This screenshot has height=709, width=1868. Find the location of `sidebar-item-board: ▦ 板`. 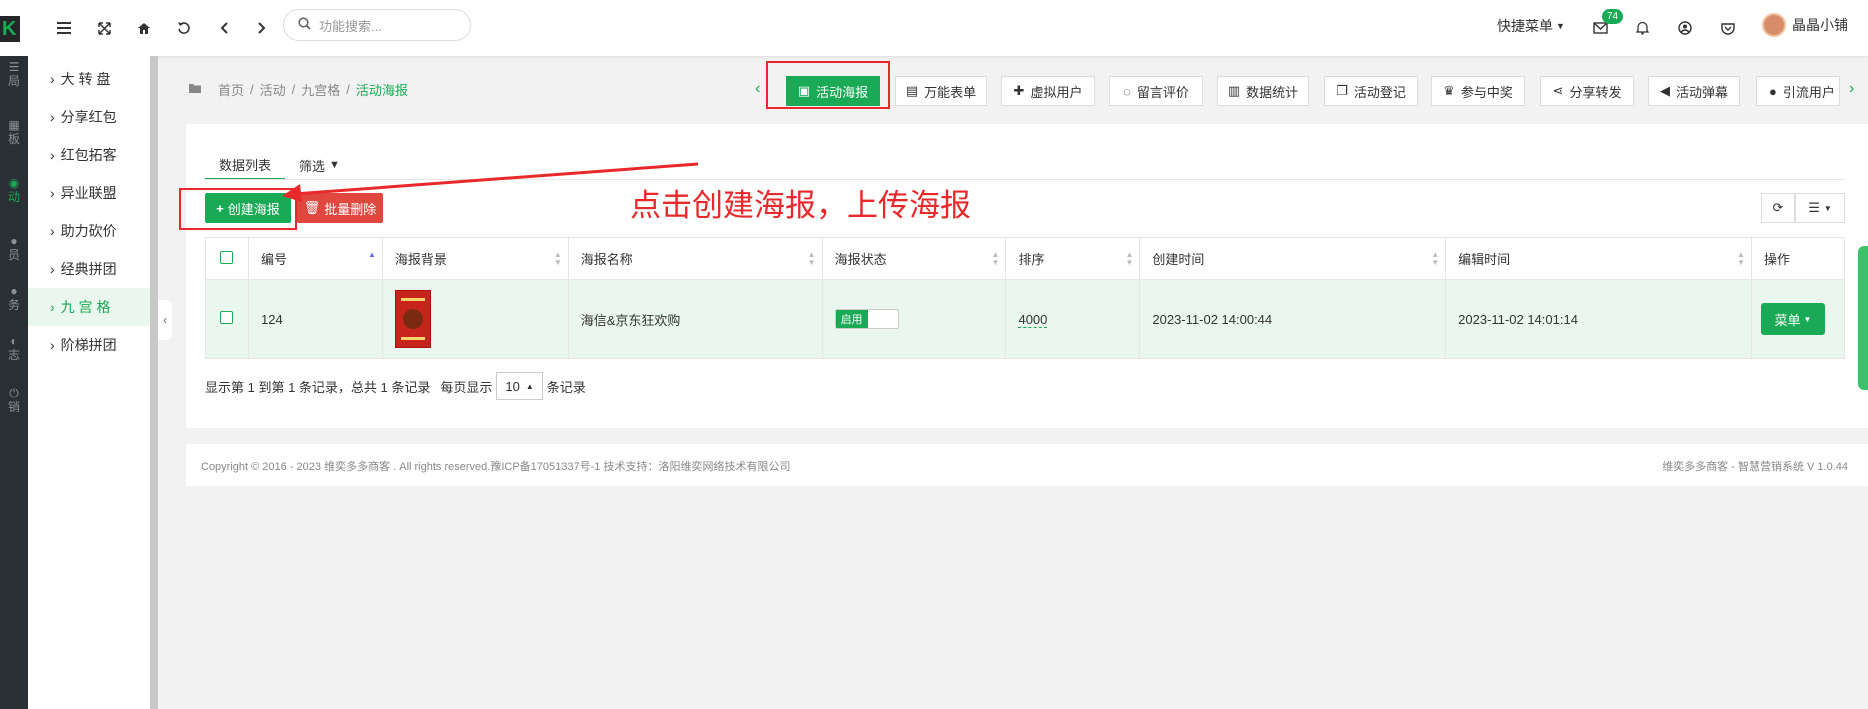

sidebar-item-board: ▦ 板 is located at coordinates (14, 132).